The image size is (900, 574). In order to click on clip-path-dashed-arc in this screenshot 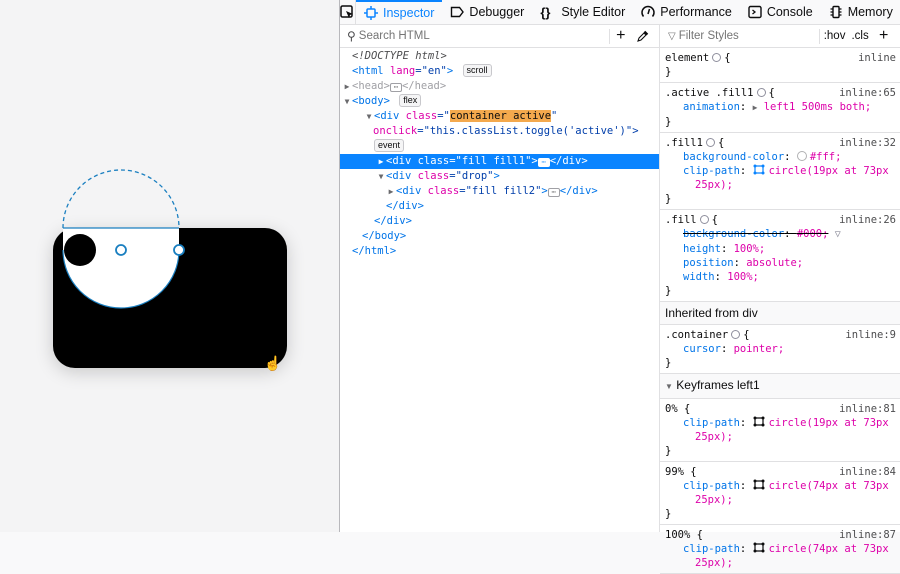, I will do `click(121, 199)`.